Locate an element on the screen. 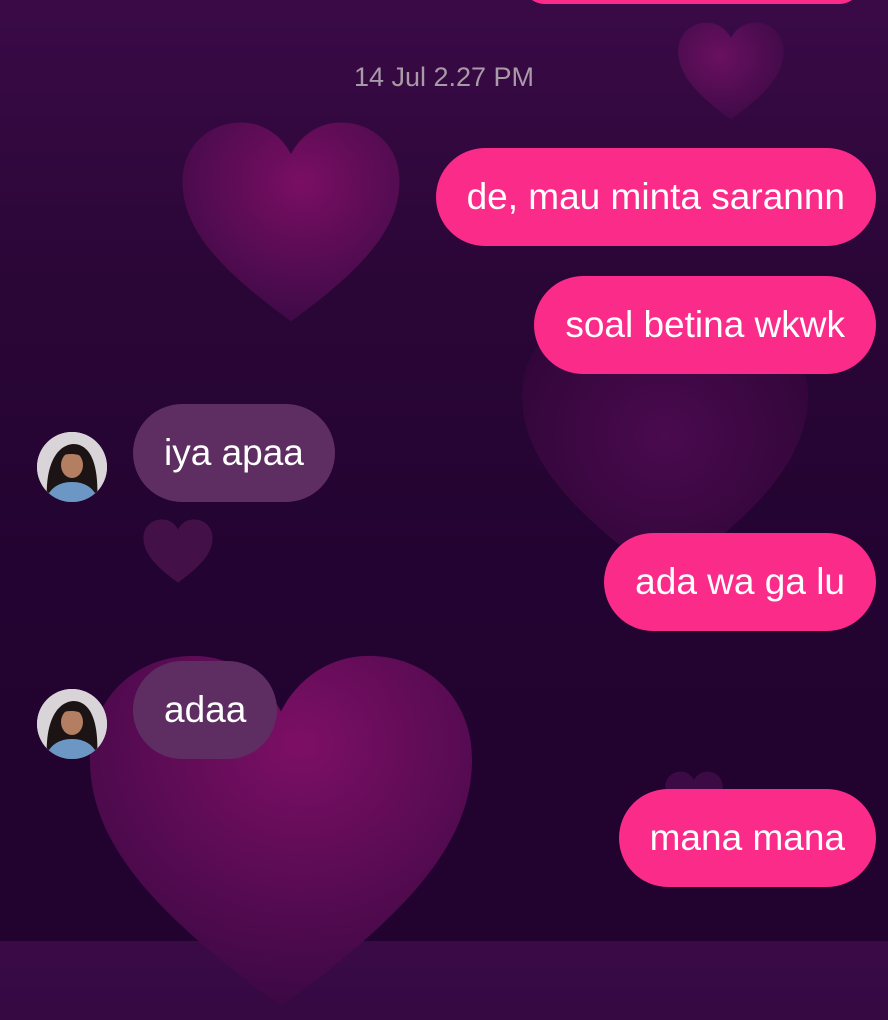 Image resolution: width=888 pixels, height=1020 pixels. message-bubble-incoming: iya apaa is located at coordinates (234, 453).